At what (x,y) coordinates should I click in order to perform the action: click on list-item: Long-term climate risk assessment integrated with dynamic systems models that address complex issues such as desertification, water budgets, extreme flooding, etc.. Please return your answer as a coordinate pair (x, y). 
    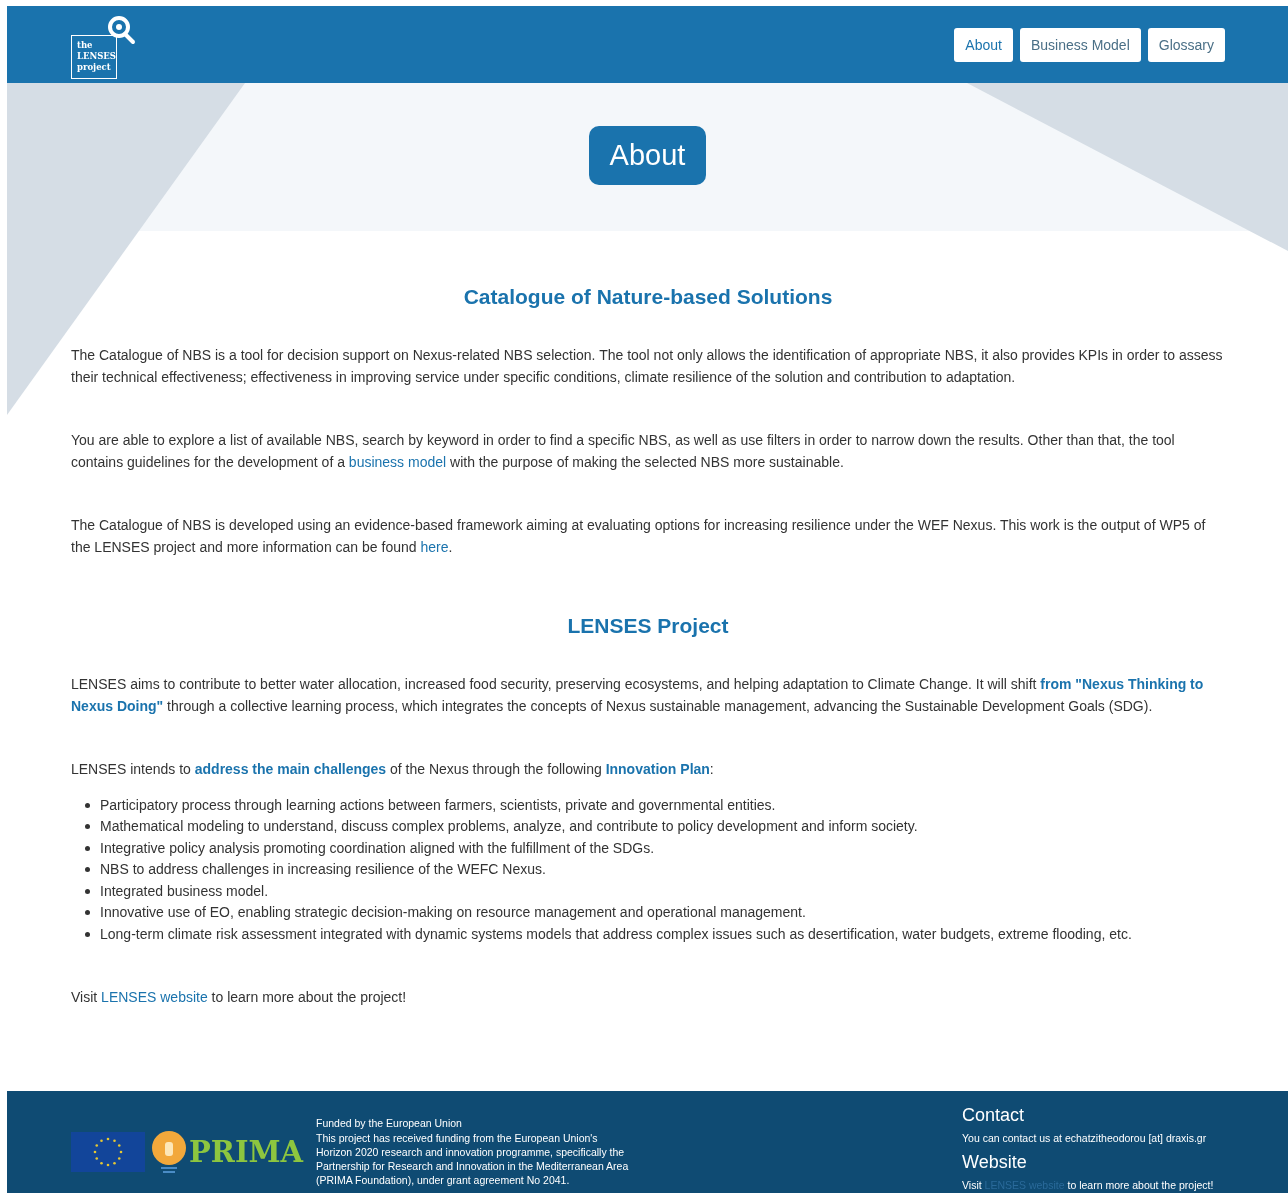
    Looking at the image, I should click on (616, 934).